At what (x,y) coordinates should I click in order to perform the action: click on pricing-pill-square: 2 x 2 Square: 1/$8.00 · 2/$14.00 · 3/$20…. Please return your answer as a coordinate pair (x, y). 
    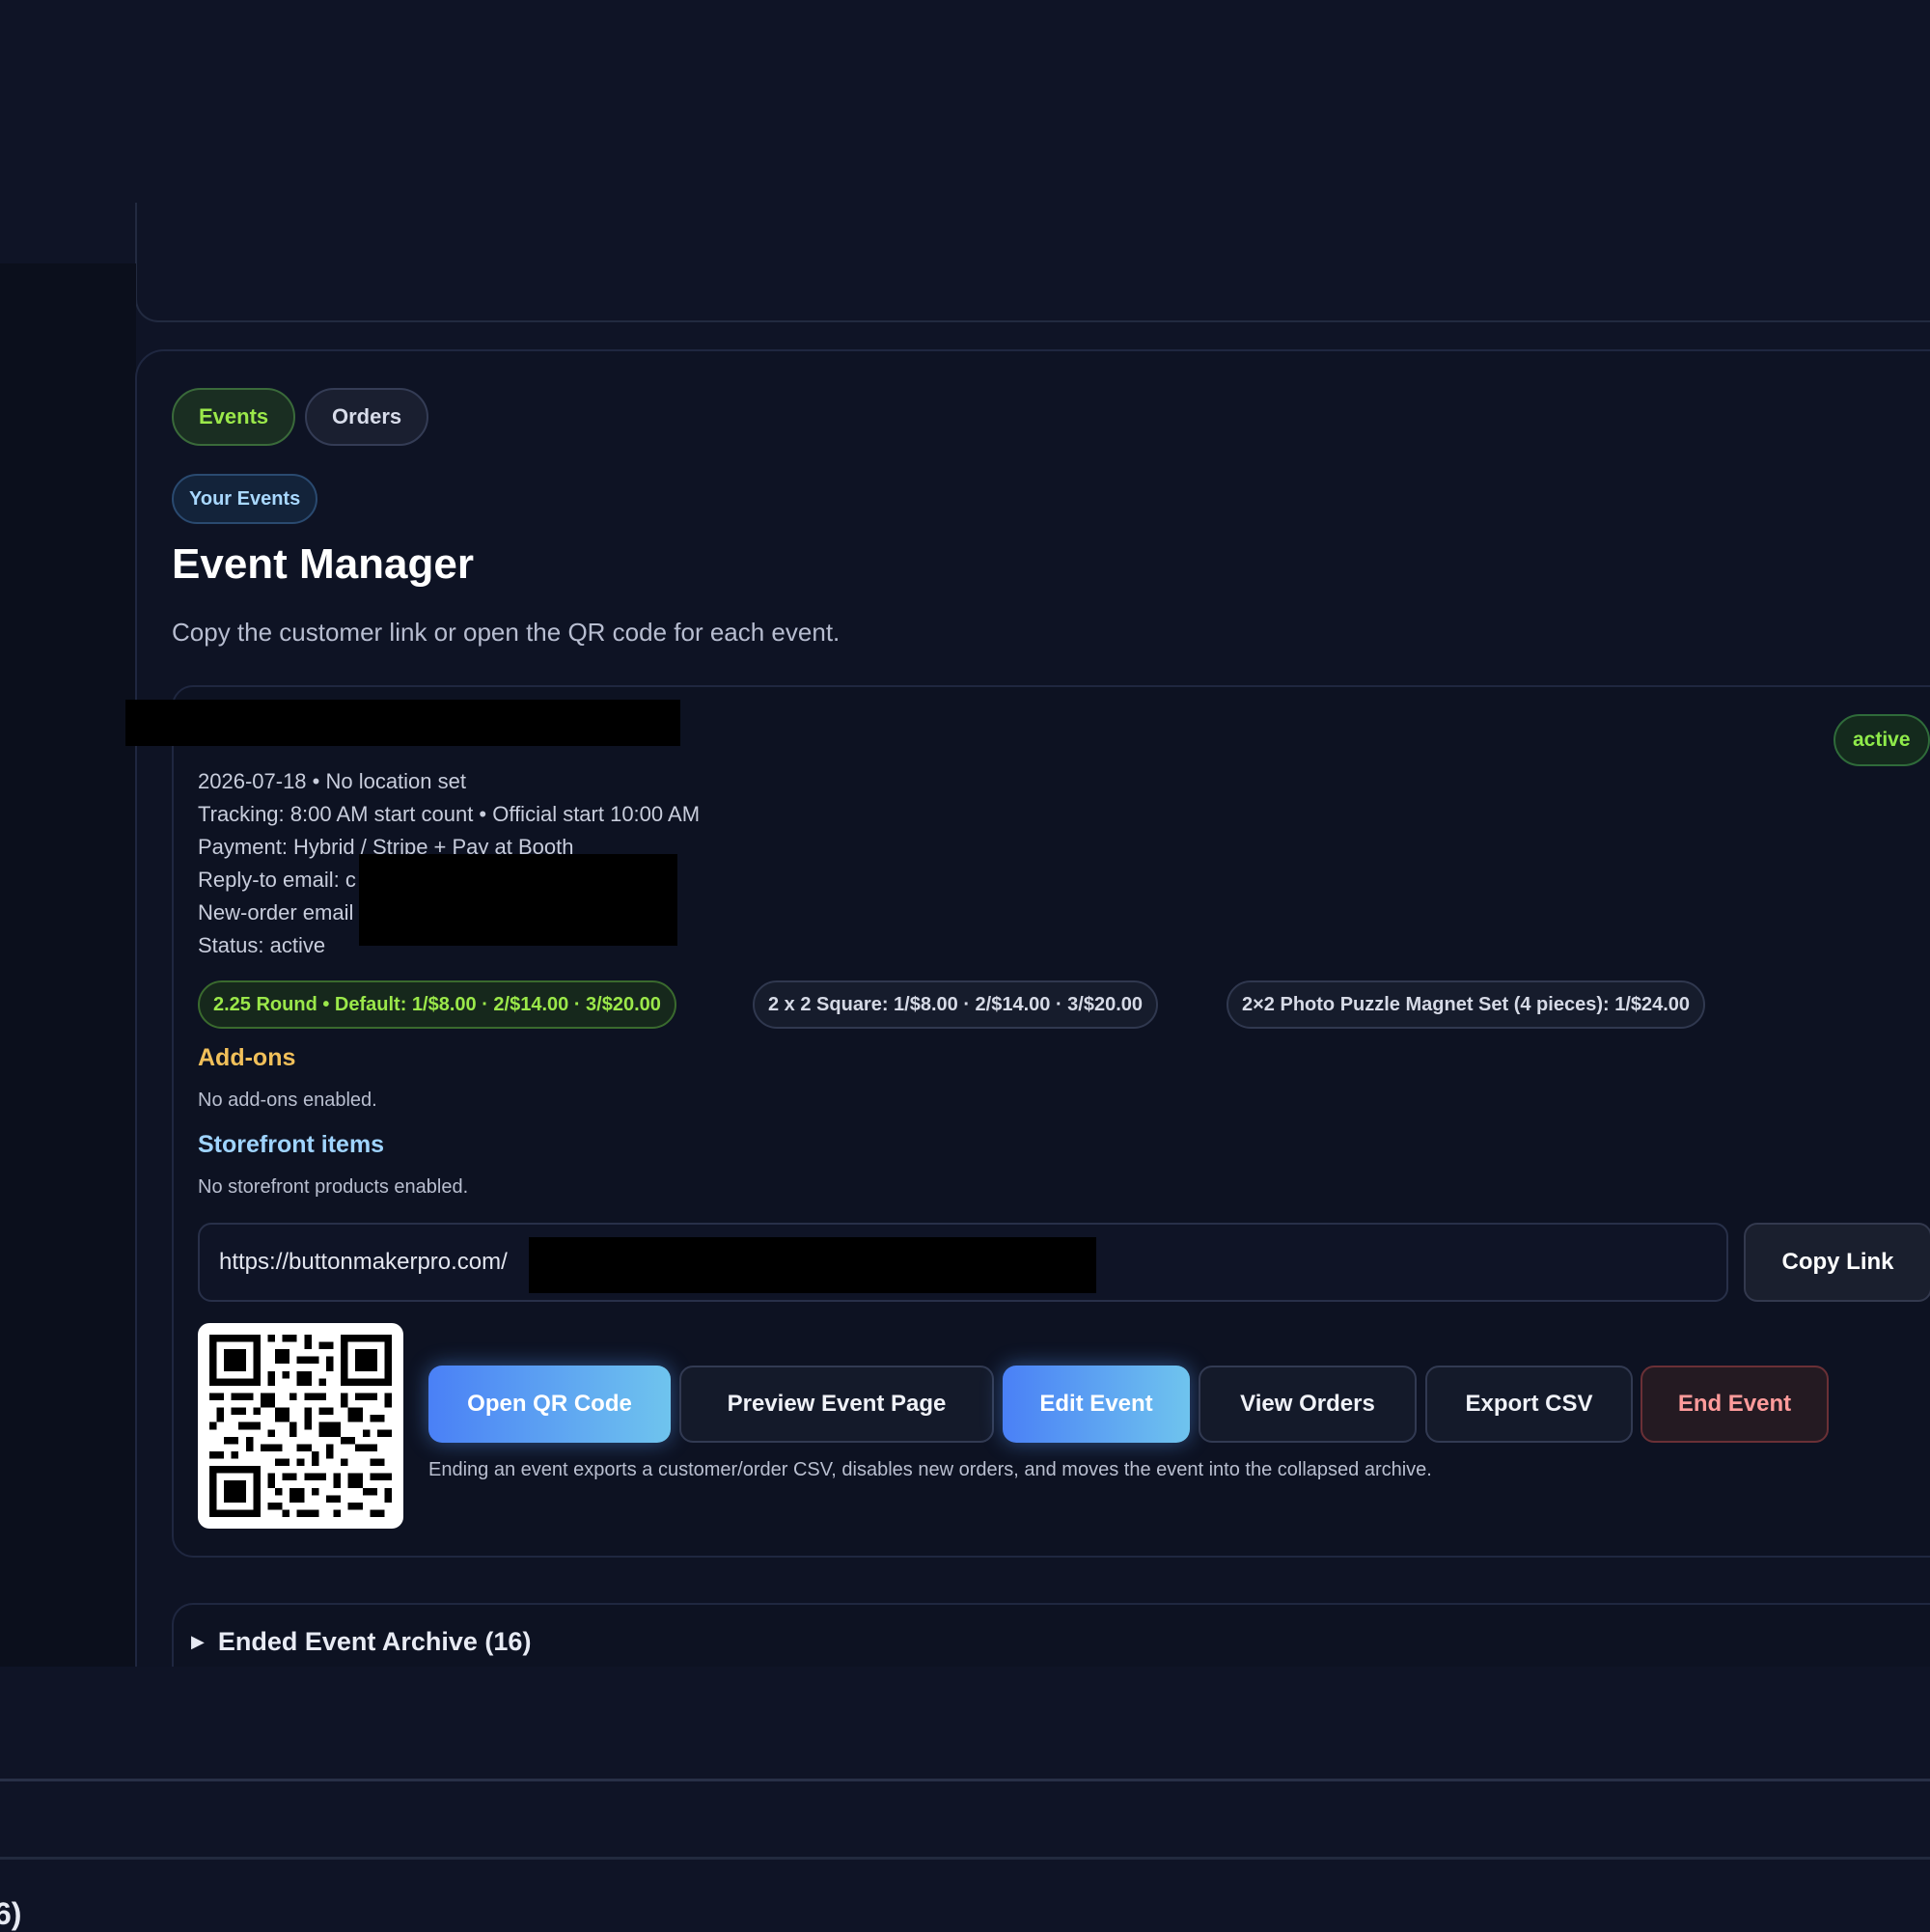
    Looking at the image, I should click on (956, 1004).